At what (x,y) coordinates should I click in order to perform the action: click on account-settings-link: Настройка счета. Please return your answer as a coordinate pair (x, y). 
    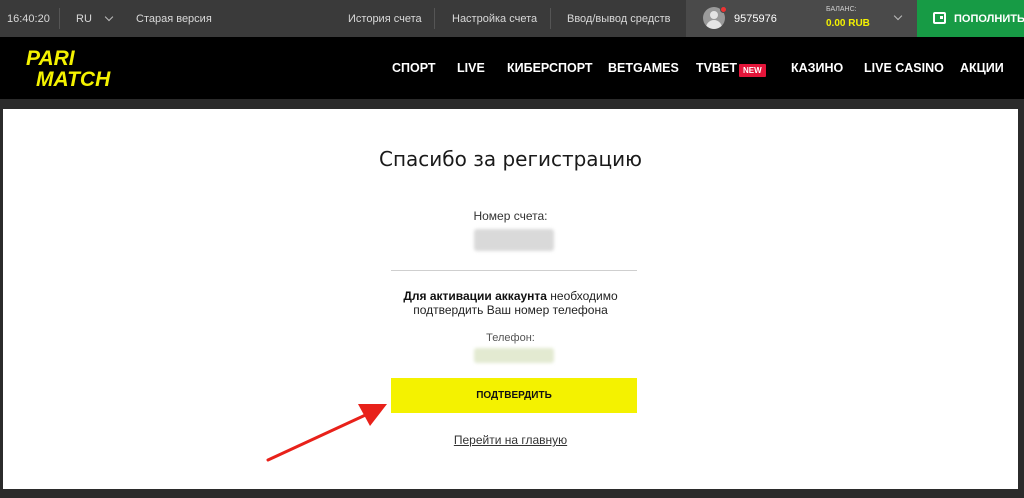
    Looking at the image, I should click on (494, 18).